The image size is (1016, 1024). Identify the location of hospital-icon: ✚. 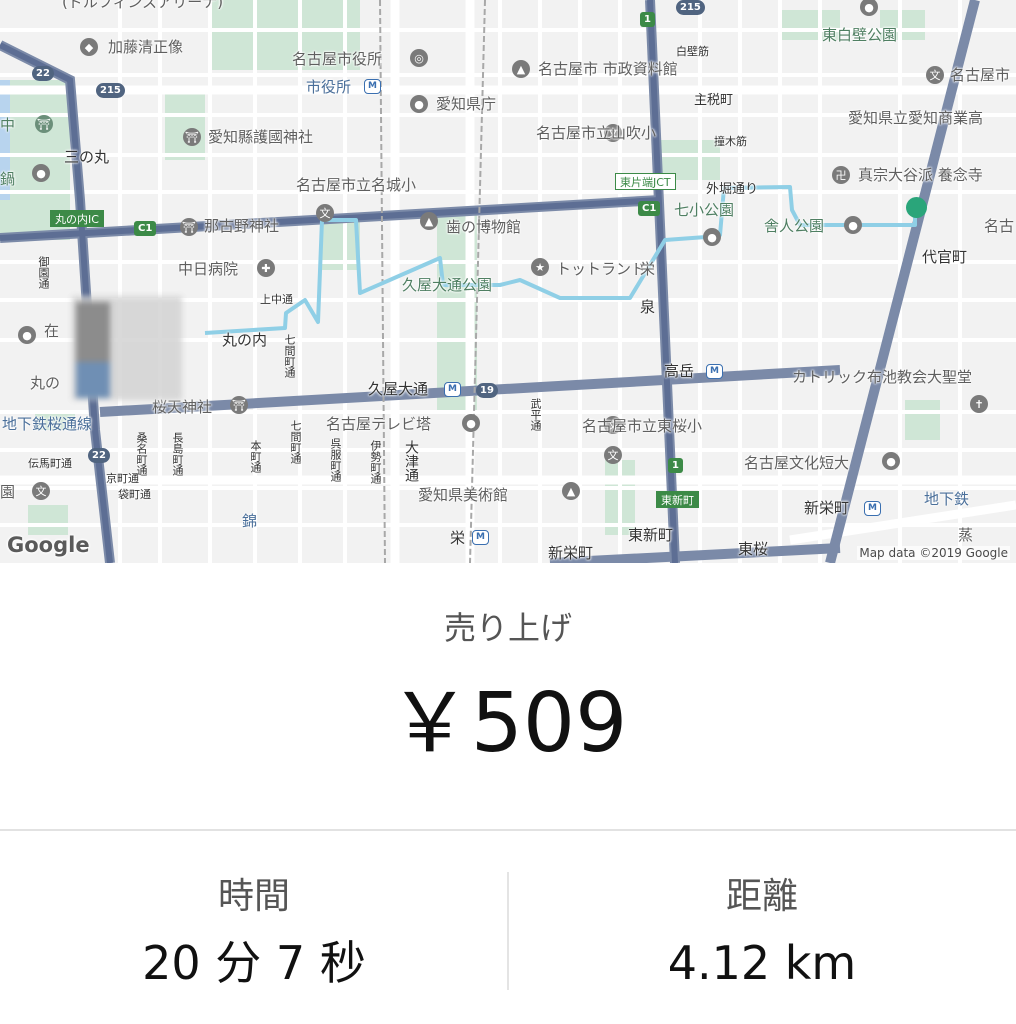
(266, 268).